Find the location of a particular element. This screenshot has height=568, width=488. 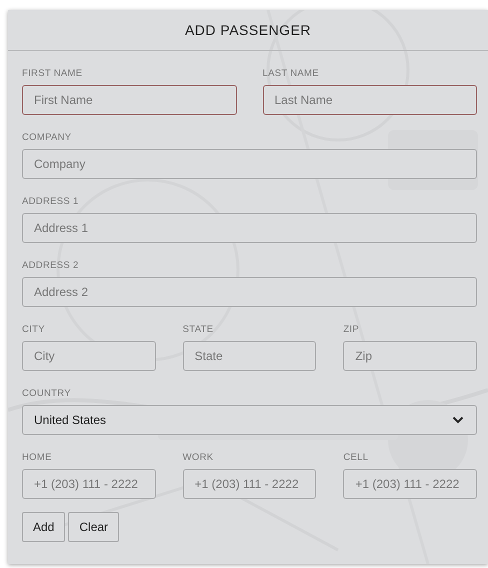

field-label: CELL is located at coordinates (355, 457).